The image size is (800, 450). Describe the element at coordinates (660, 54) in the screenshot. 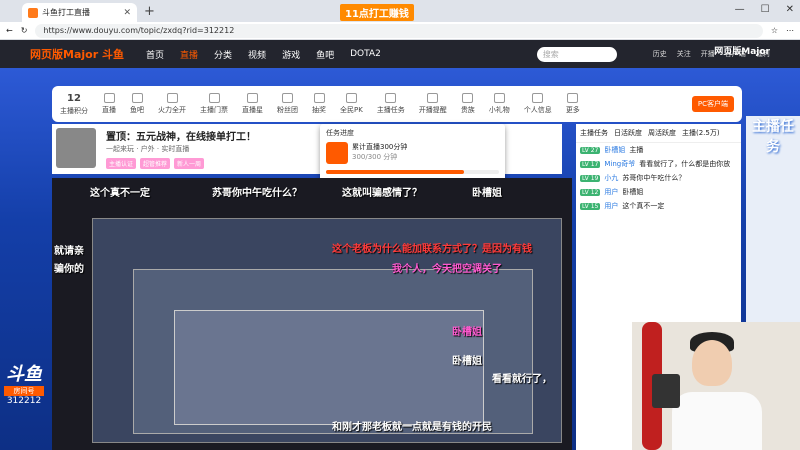

I see `header-history: 历史` at that location.